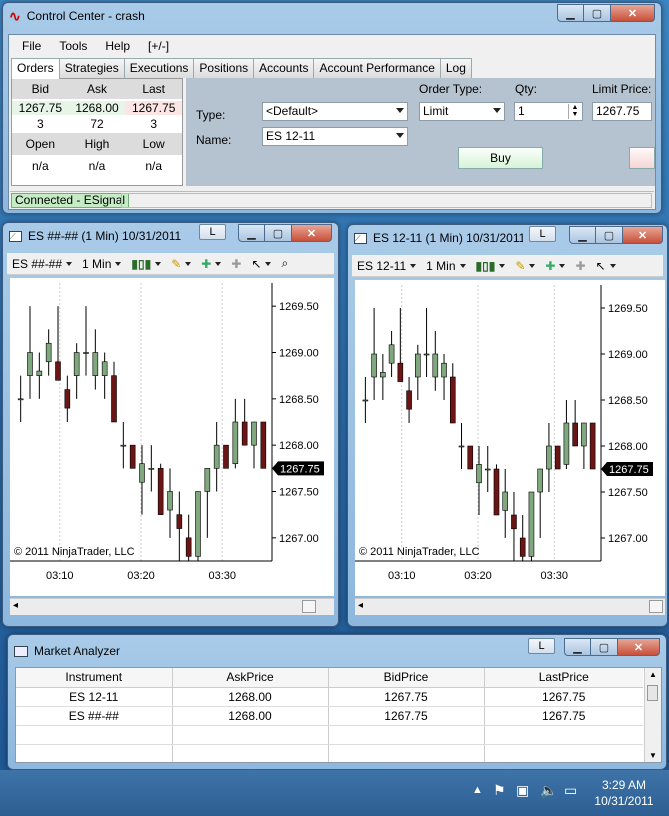  I want to click on column-header: Instrument, so click(94, 678).